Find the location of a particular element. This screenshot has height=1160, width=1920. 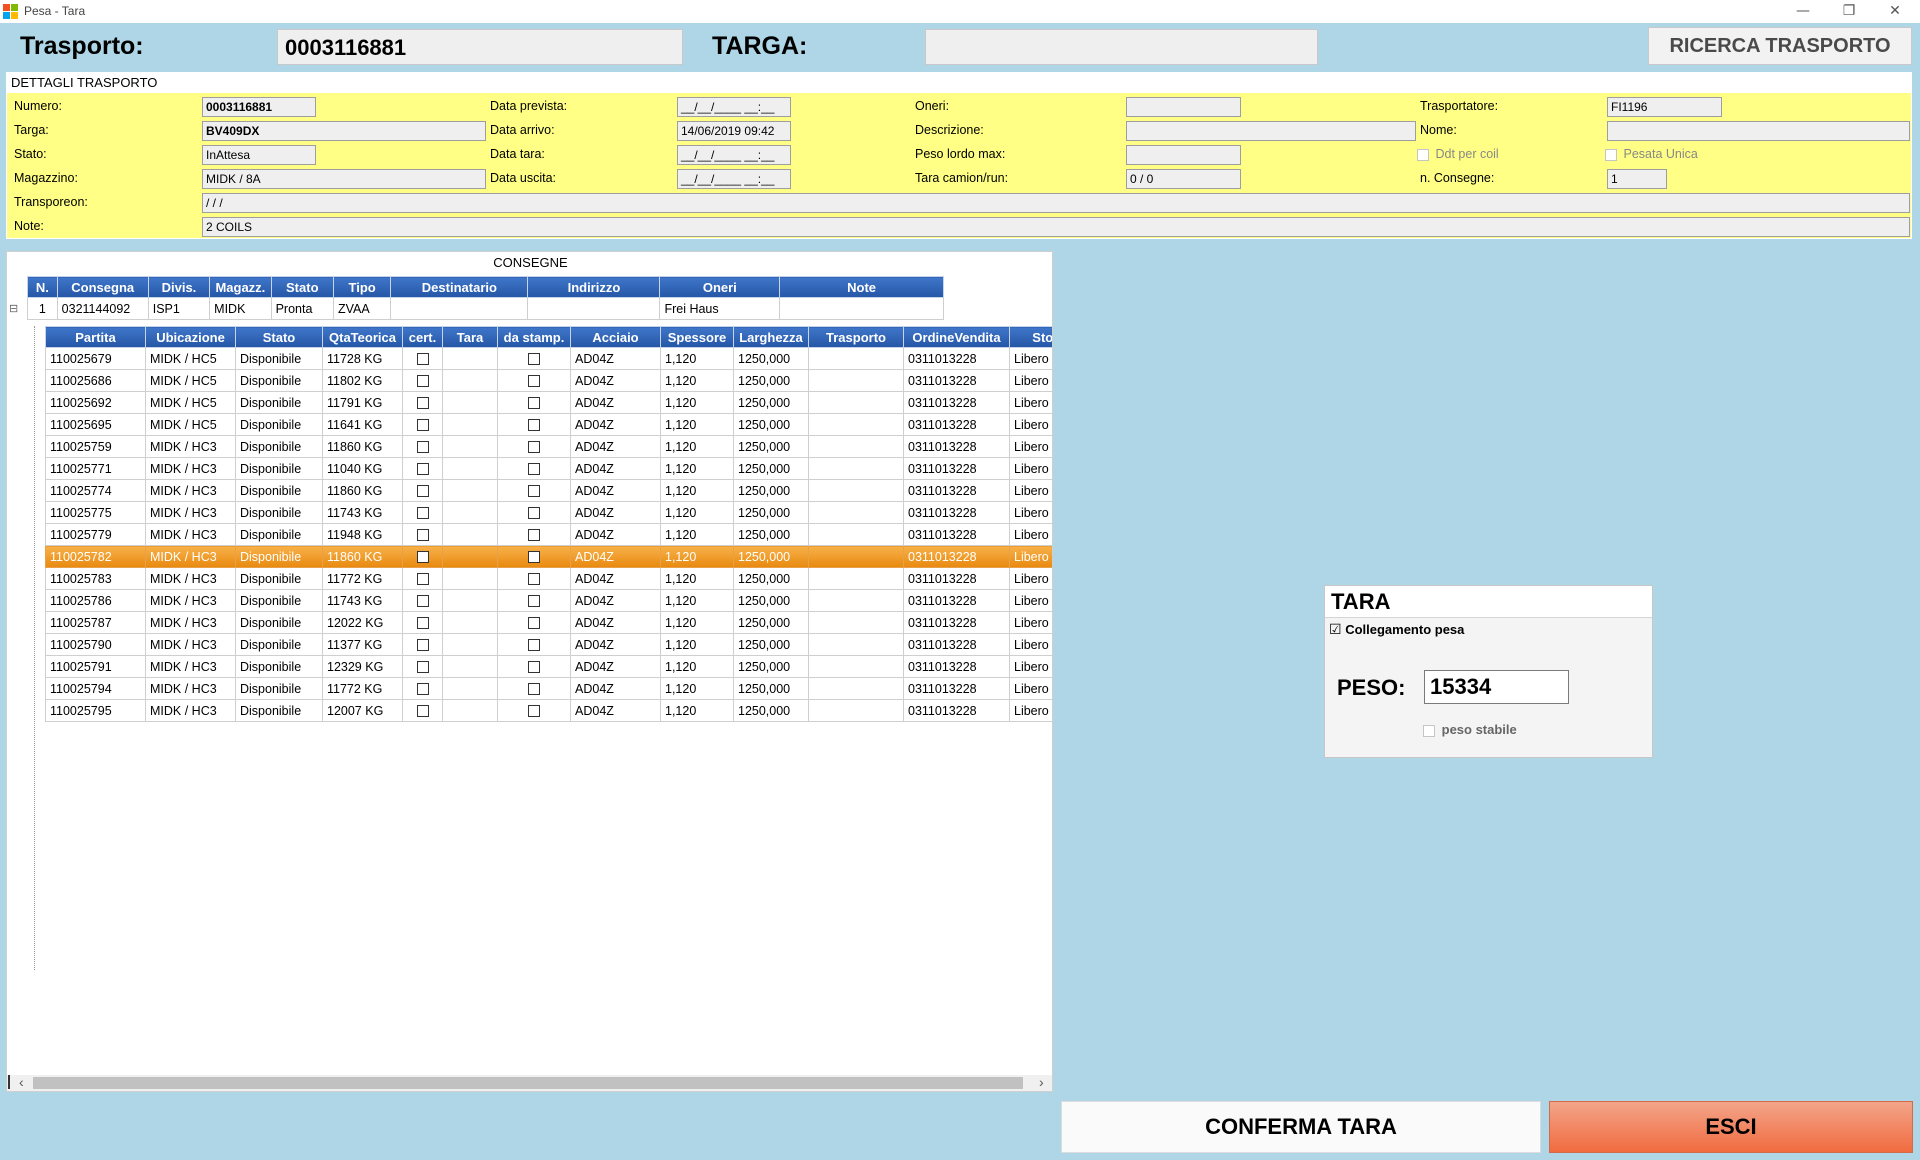

transporeon-field: / / / is located at coordinates (1056, 203).